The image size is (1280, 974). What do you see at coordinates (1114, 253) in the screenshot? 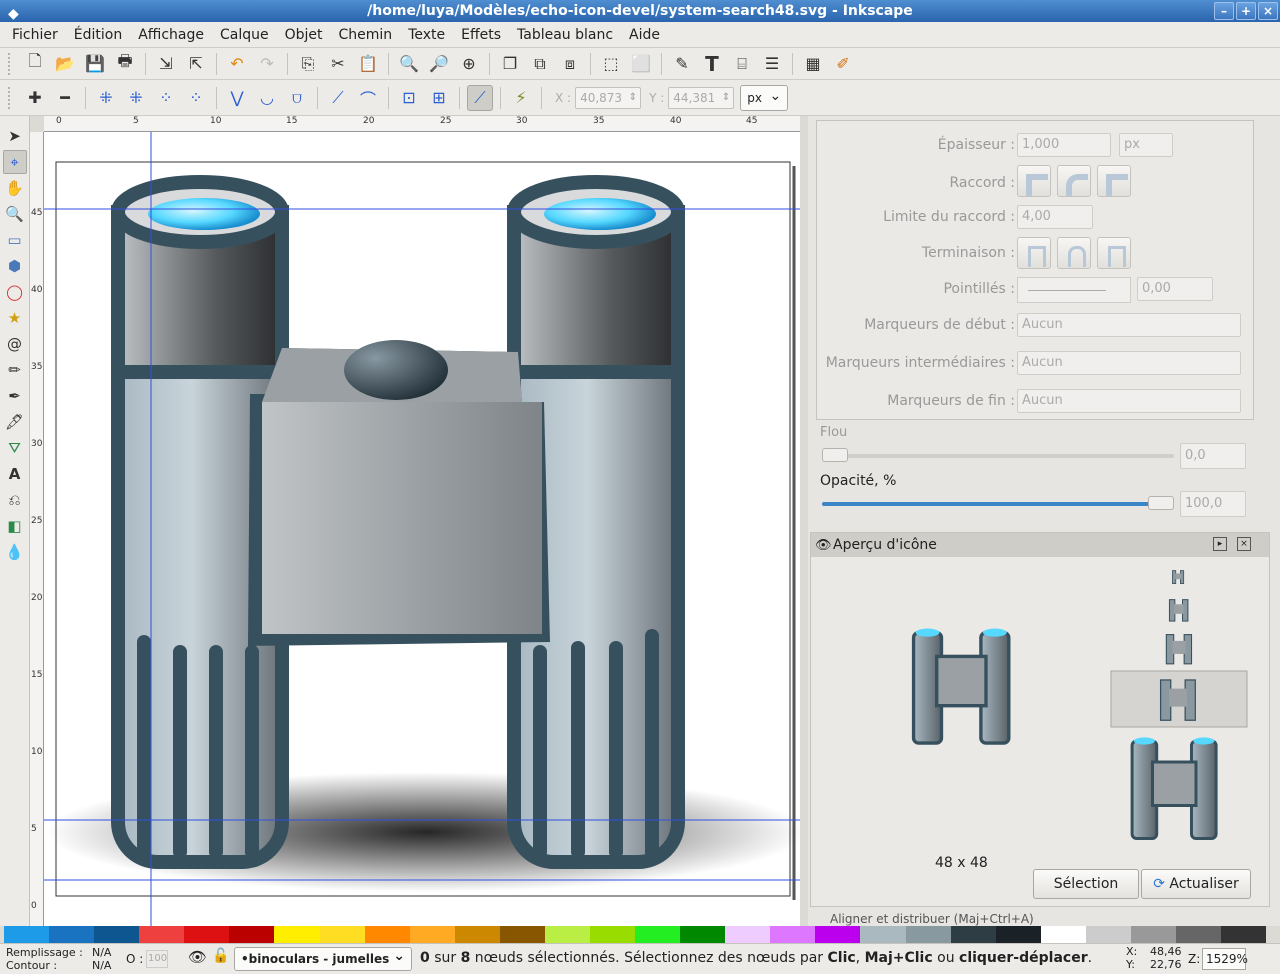
I see `square-cap-icon` at bounding box center [1114, 253].